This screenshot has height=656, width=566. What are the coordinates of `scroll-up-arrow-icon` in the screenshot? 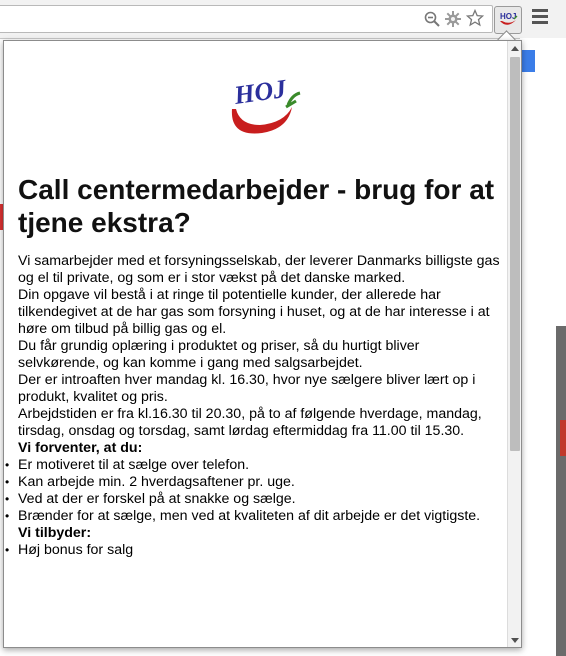 It's located at (514, 48).